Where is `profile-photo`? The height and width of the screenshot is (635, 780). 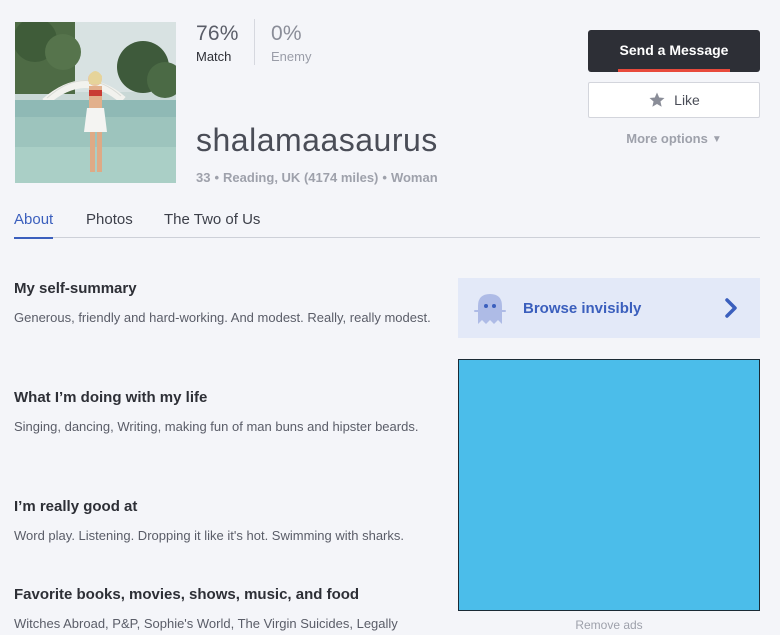
profile-photo is located at coordinates (95, 102).